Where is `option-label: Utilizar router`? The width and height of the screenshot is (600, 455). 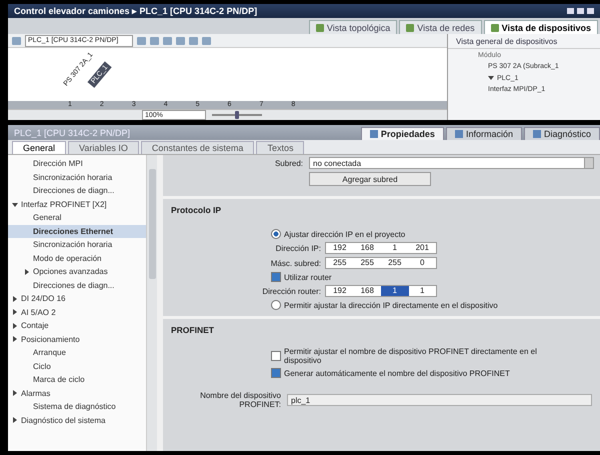
option-label: Utilizar router is located at coordinates (308, 277).